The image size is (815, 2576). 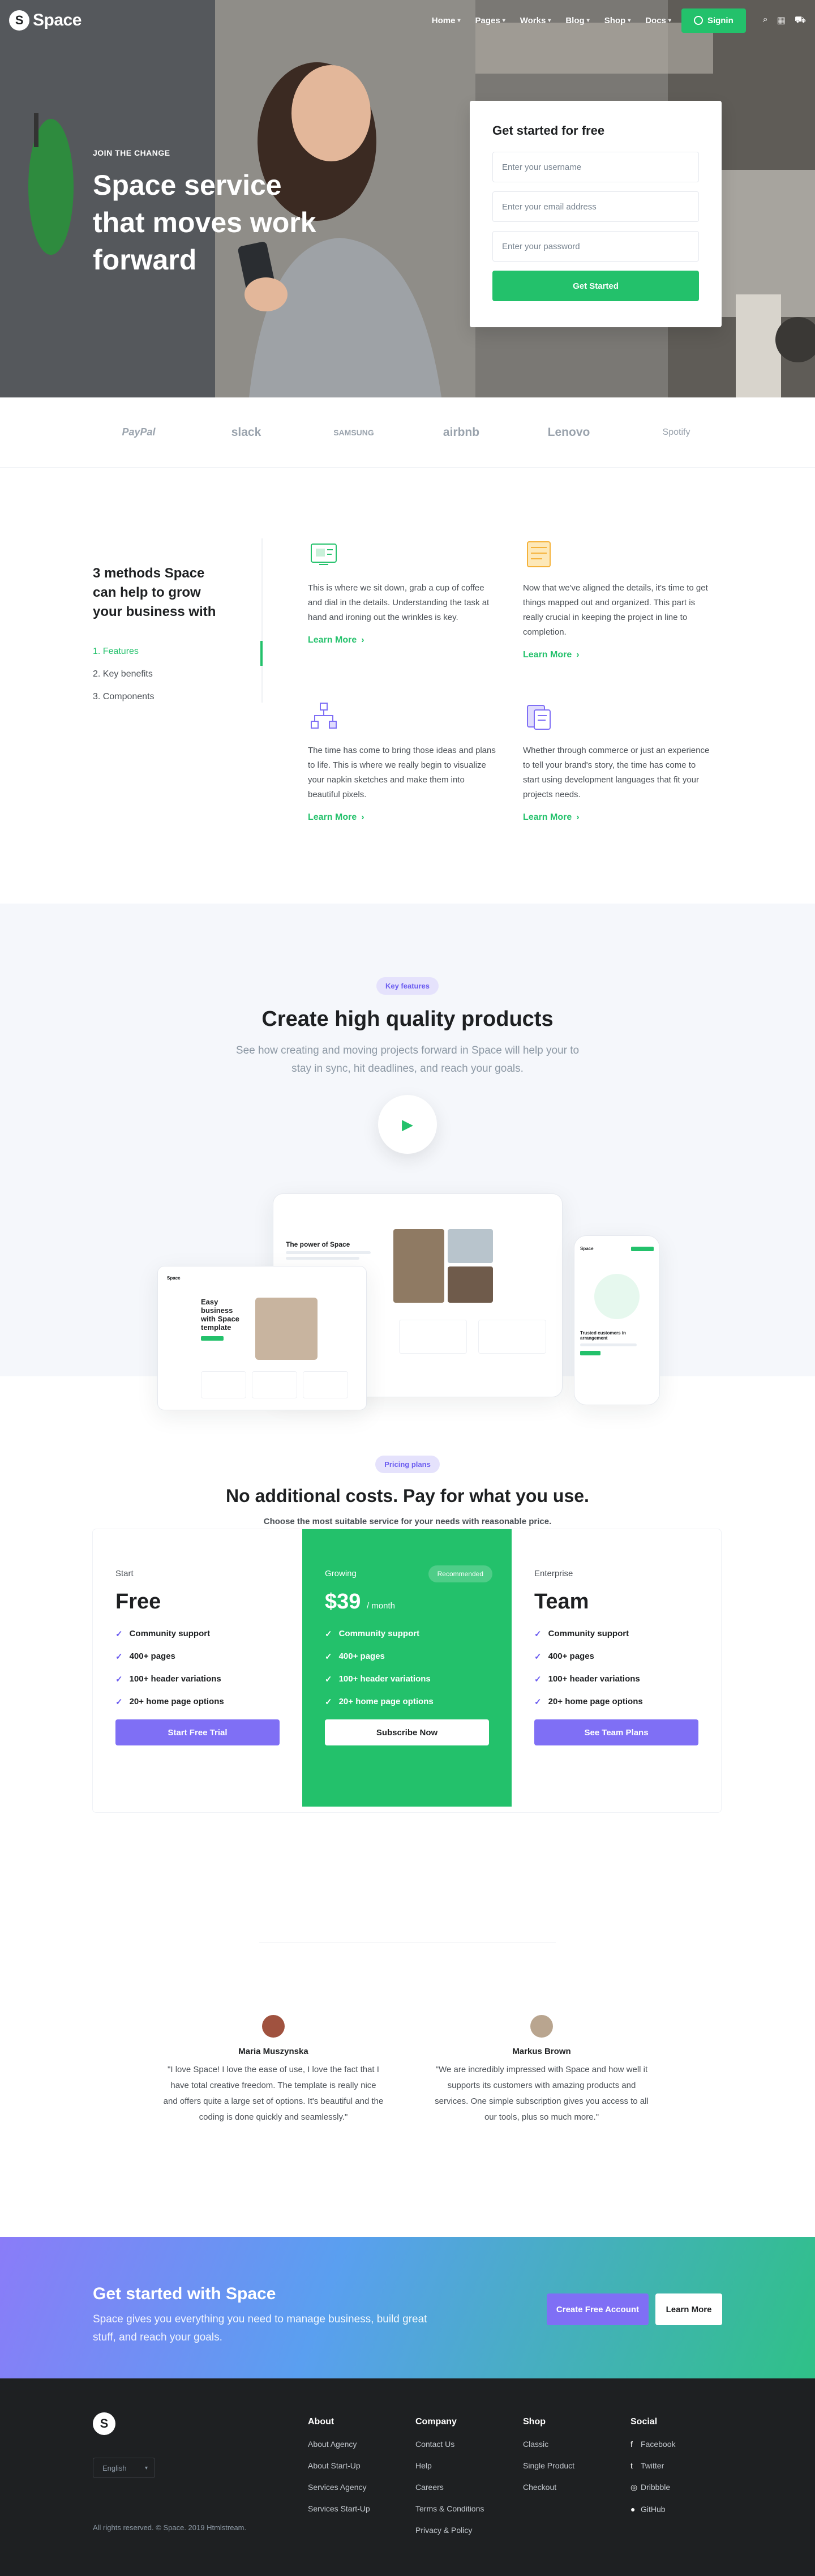 I want to click on desktop-mockup-title: The power of Space, so click(x=318, y=1244).